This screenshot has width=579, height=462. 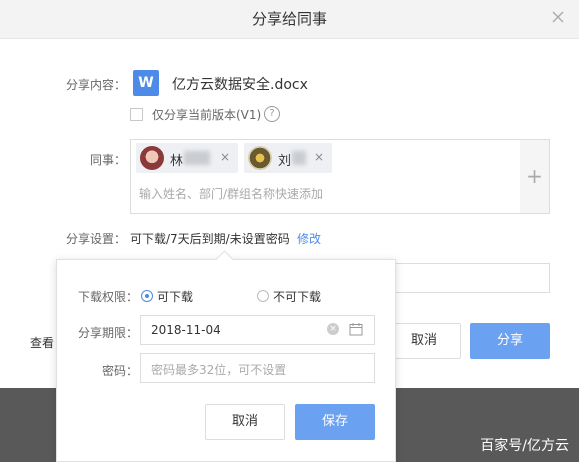 I want to click on clear-icon: ×, so click(x=333, y=329).